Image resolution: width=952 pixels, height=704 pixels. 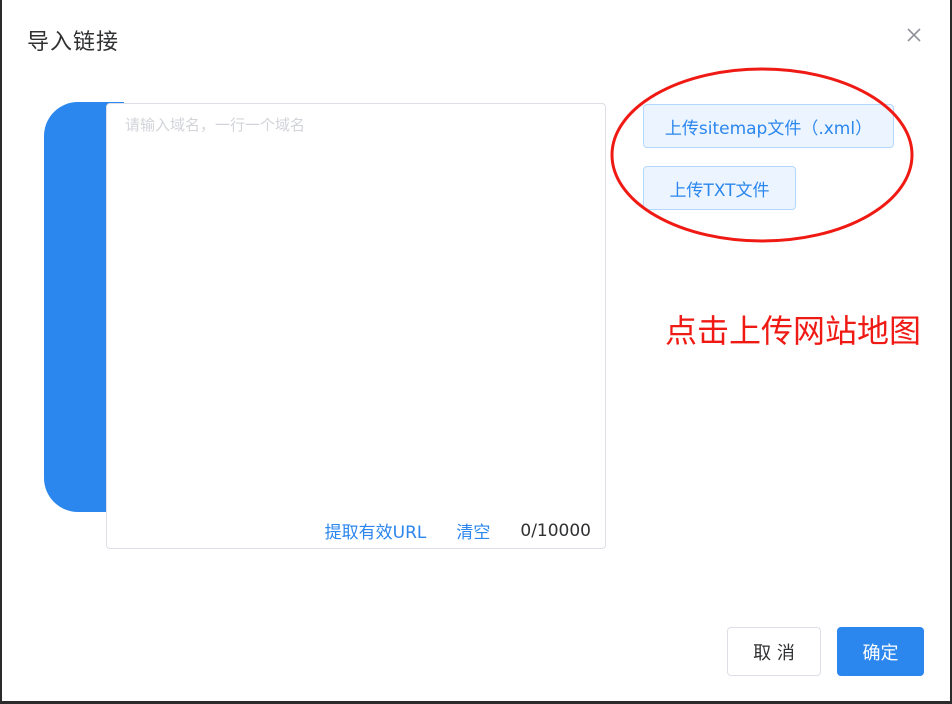 What do you see at coordinates (473, 530) in the screenshot?
I see `clear-link: 清空` at bounding box center [473, 530].